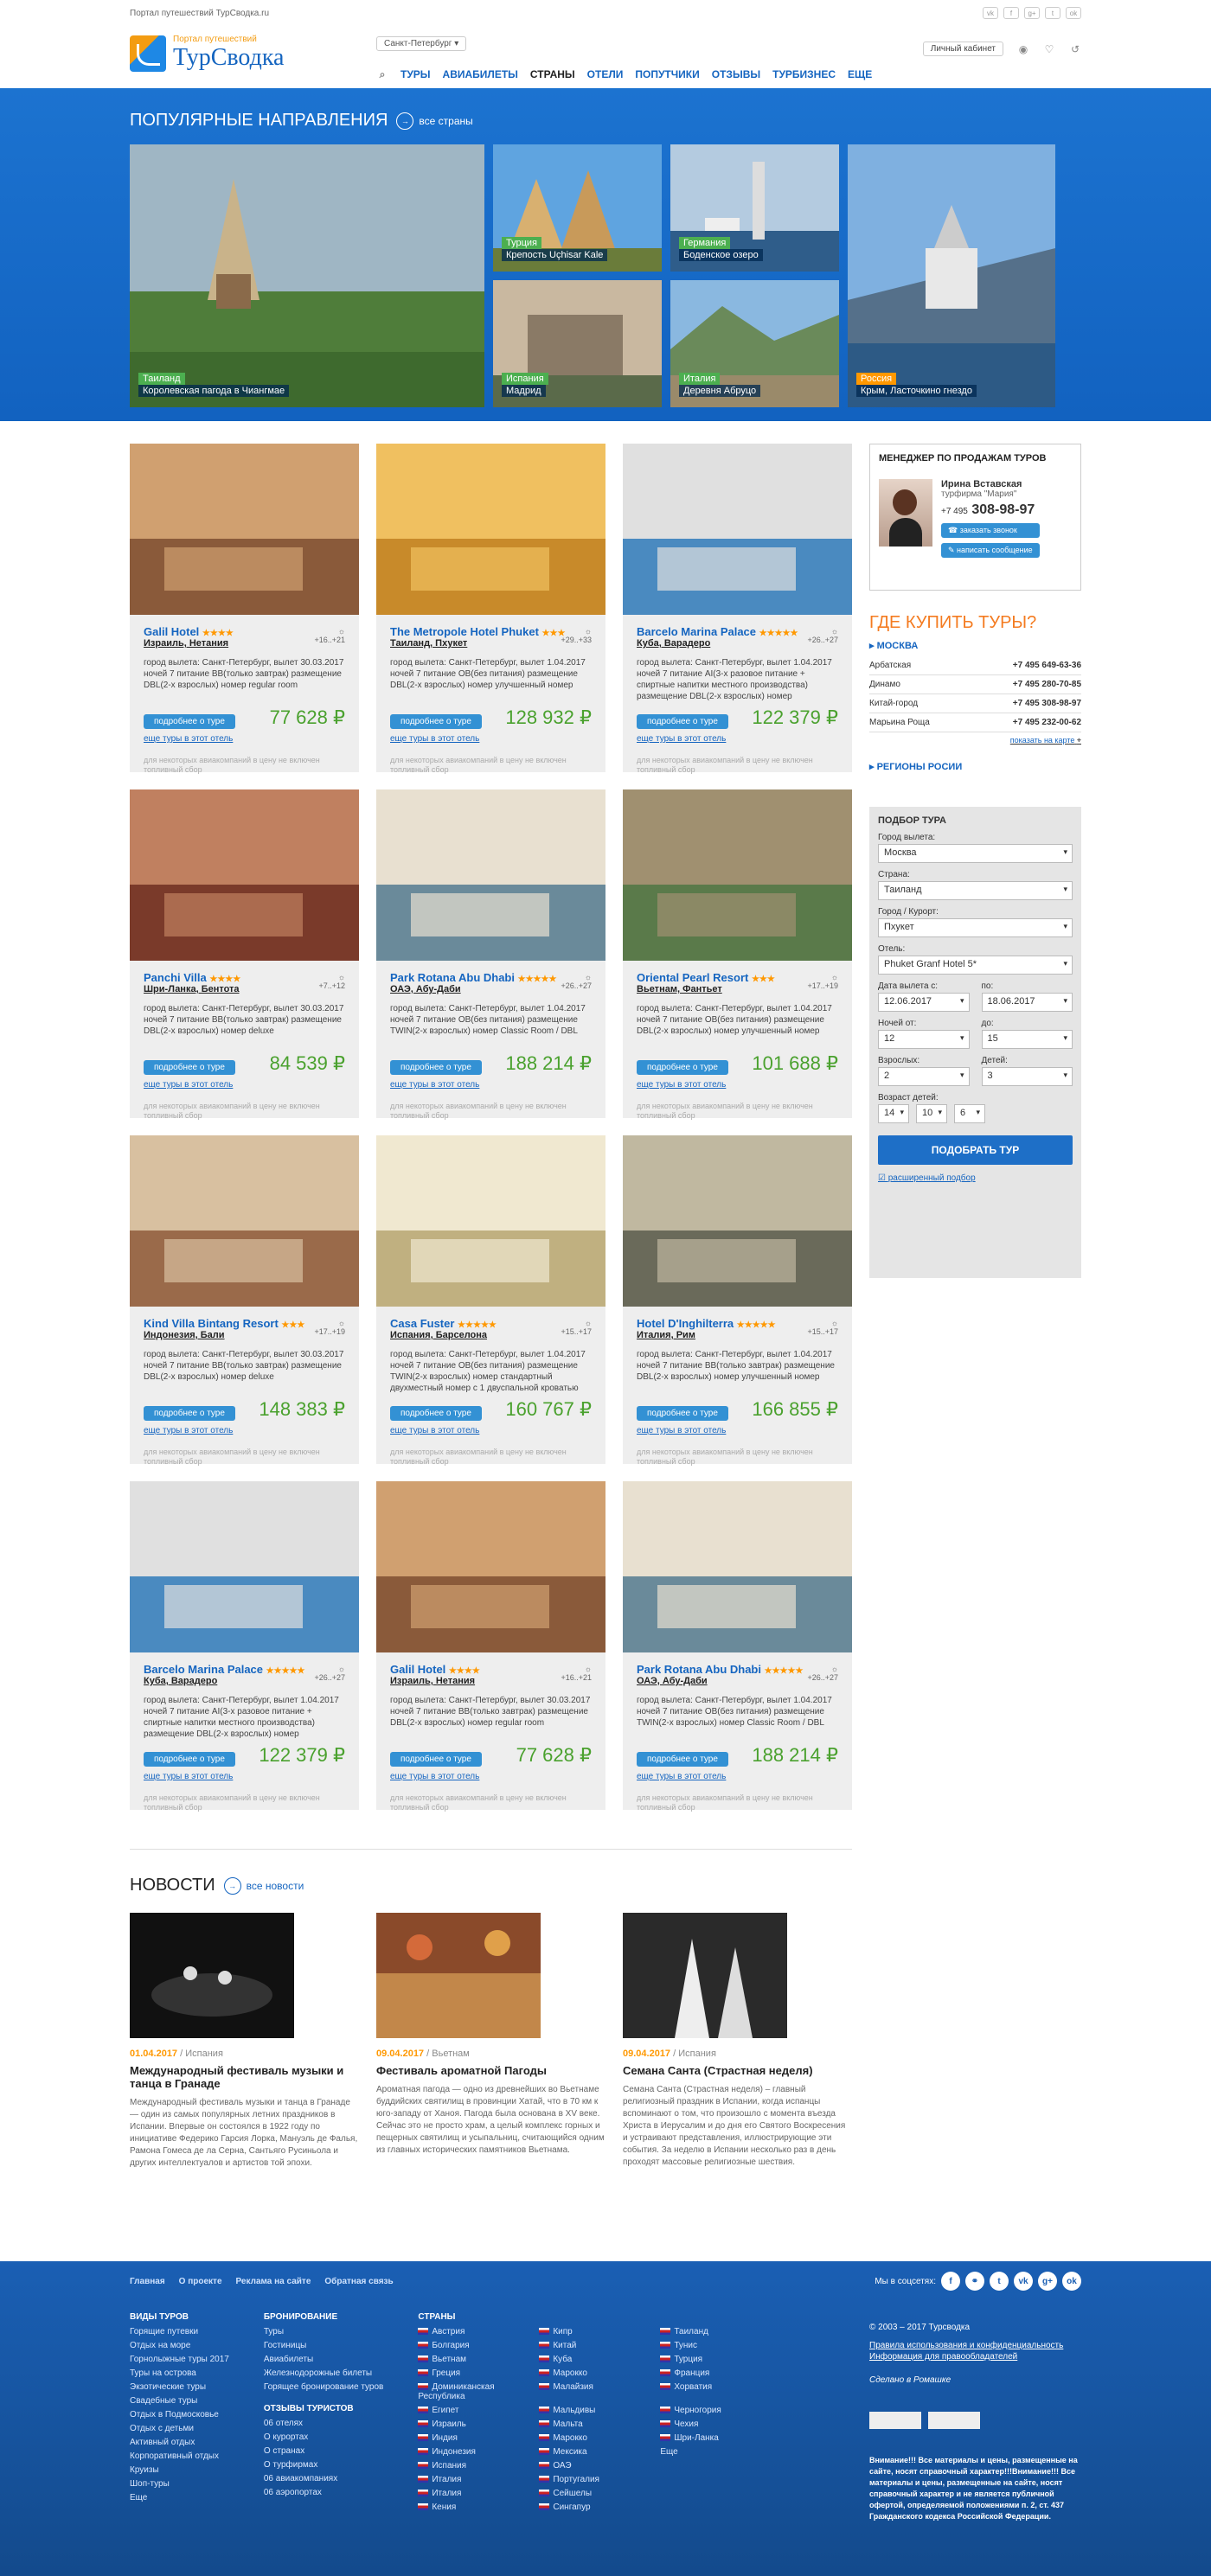 The height and width of the screenshot is (2576, 1211). What do you see at coordinates (1075, 49) in the screenshot?
I see `history-icon: ↺` at bounding box center [1075, 49].